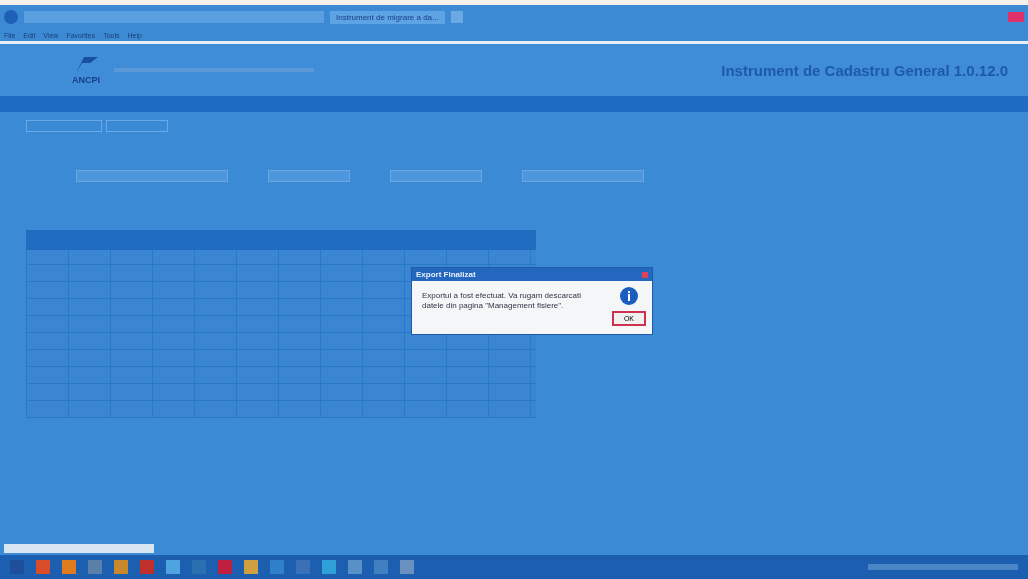 This screenshot has height=579, width=1028. Describe the element at coordinates (11, 17) in the screenshot. I see `back-button-icon` at that location.